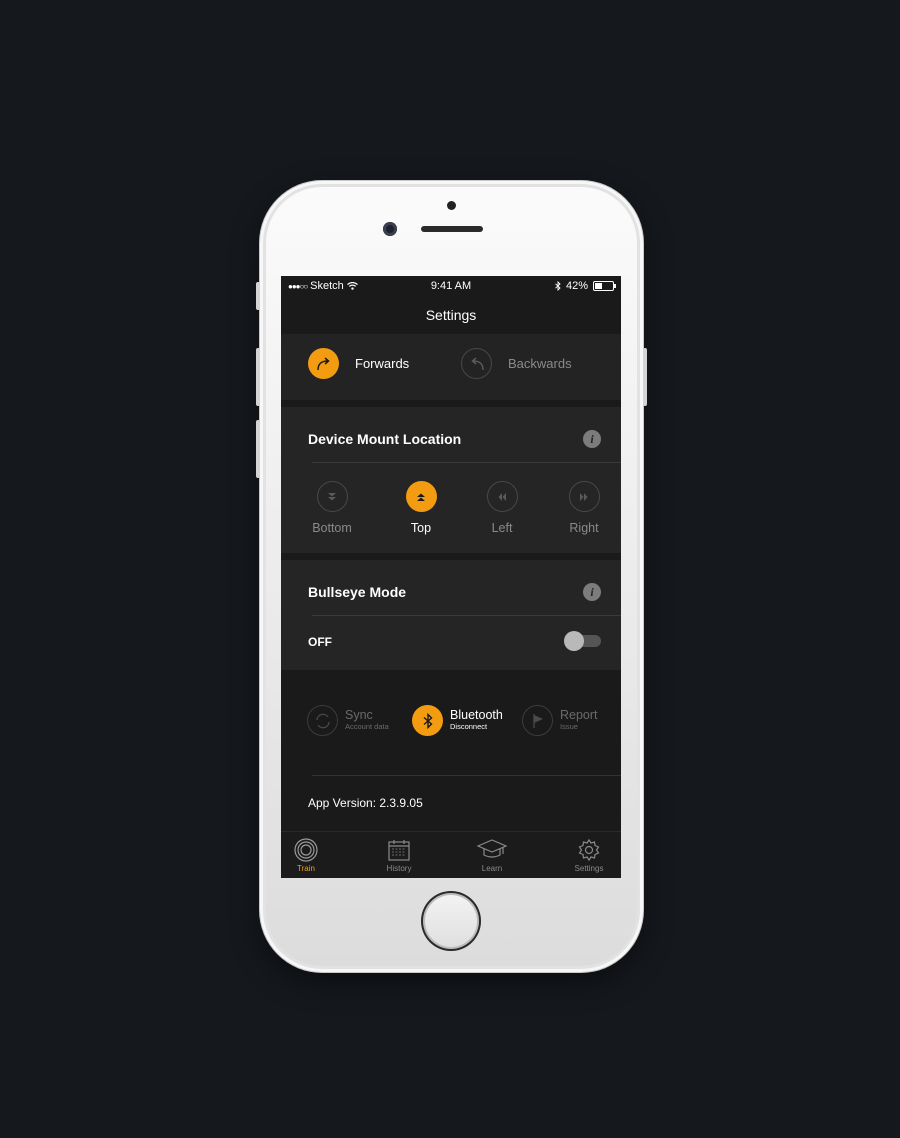 Image resolution: width=900 pixels, height=1138 pixels. What do you see at coordinates (502, 528) in the screenshot?
I see `mount-label-left: Left` at bounding box center [502, 528].